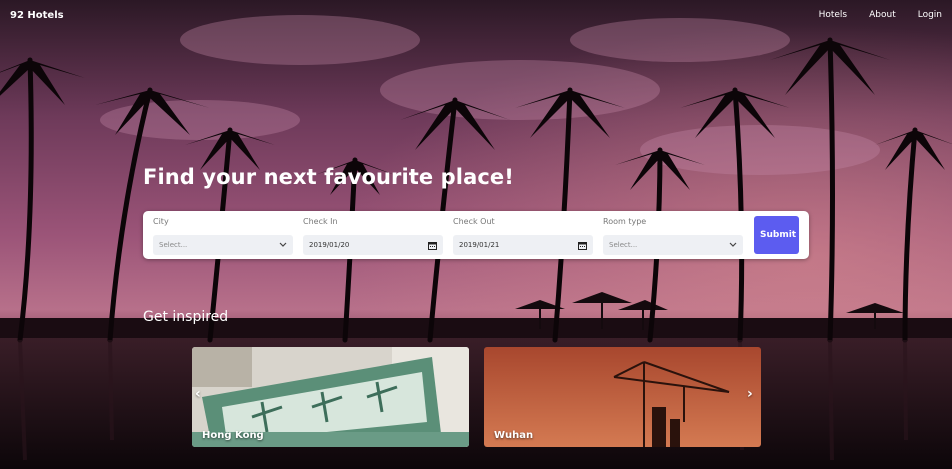 The image size is (952, 469). I want to click on hero-title: Find your next favourite place!, so click(328, 177).